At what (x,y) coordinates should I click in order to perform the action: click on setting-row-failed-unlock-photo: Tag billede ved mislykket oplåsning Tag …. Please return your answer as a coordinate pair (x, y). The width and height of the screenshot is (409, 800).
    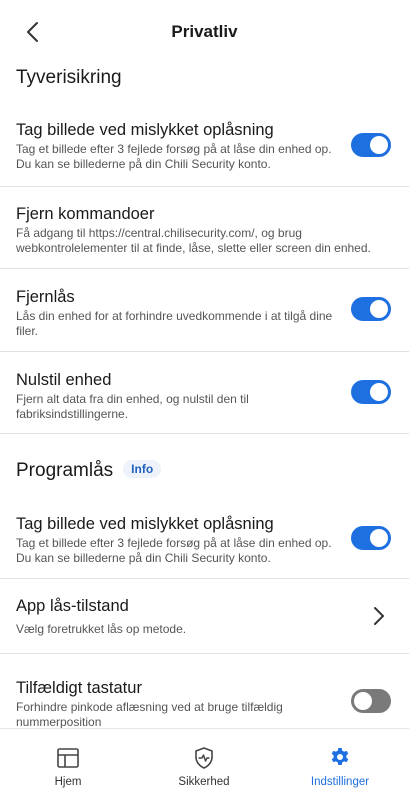
    Looking at the image, I should click on (204, 155).